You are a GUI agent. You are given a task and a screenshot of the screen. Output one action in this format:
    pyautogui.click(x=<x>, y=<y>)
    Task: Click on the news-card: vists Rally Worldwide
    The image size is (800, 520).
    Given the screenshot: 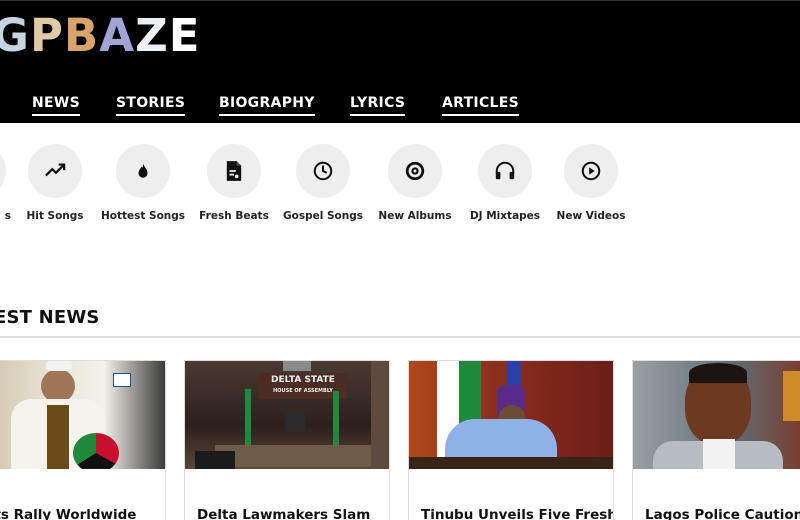 What is the action you would take?
    pyautogui.click(x=83, y=440)
    